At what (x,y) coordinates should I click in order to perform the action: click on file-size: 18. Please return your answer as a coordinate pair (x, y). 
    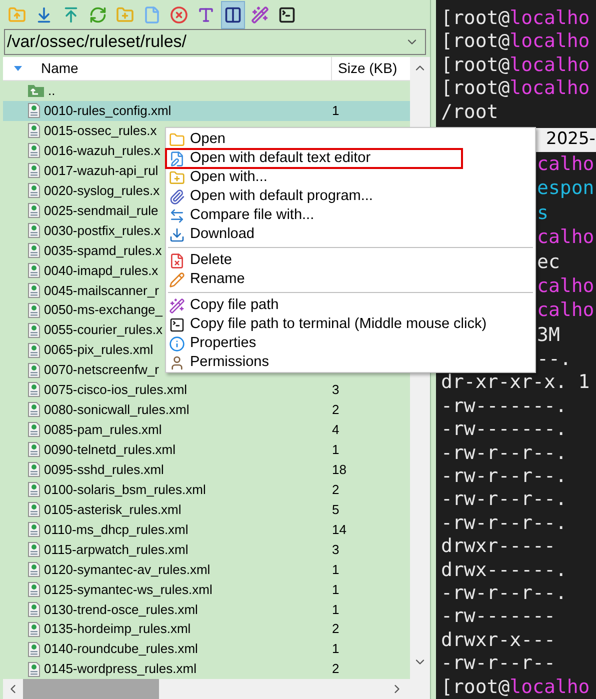
    Looking at the image, I should click on (339, 469).